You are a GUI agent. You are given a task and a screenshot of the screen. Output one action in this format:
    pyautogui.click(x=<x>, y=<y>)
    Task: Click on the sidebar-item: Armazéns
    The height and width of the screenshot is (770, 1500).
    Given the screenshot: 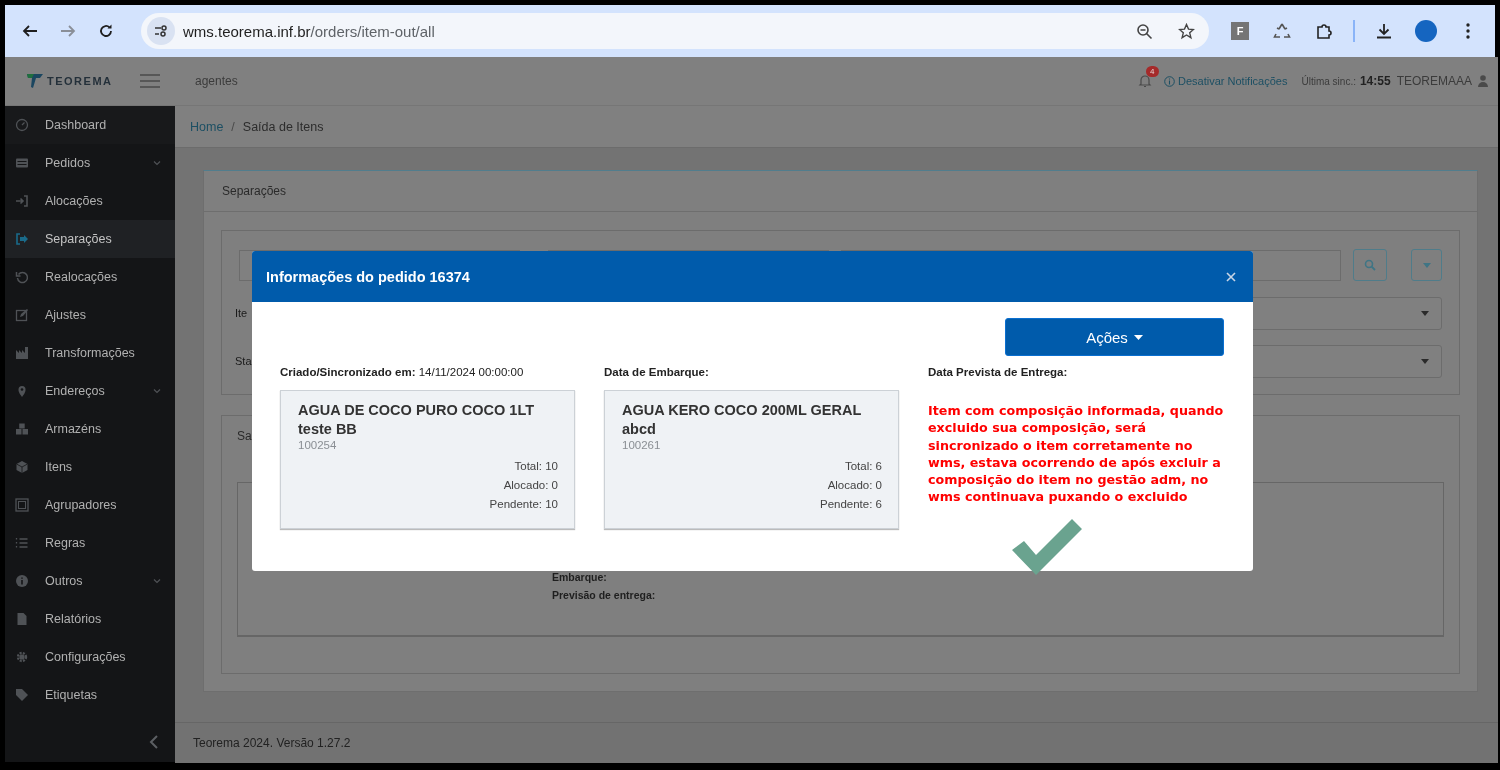 What is the action you would take?
    pyautogui.click(x=90, y=429)
    